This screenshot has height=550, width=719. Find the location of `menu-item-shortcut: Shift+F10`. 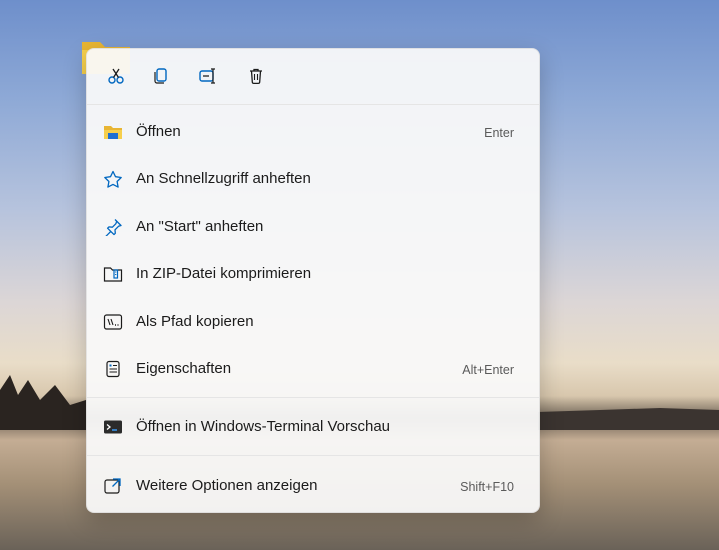

menu-item-shortcut: Shift+F10 is located at coordinates (487, 487).